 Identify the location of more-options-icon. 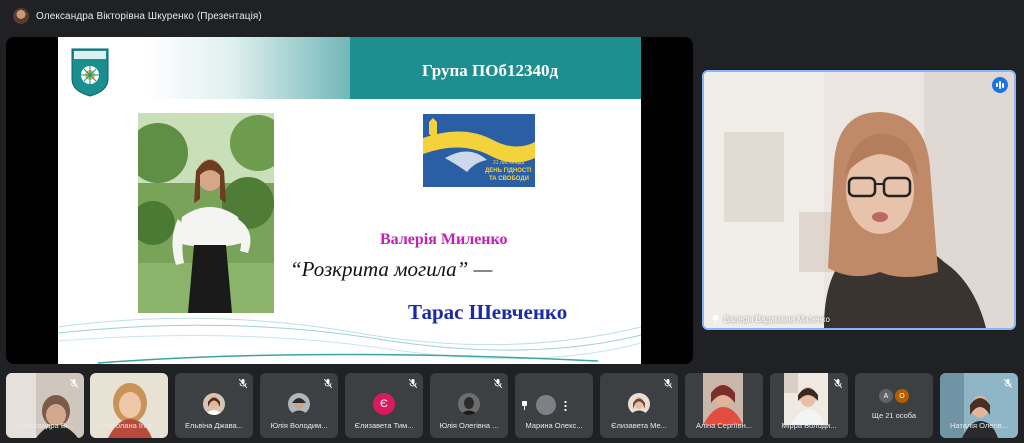
(565, 405).